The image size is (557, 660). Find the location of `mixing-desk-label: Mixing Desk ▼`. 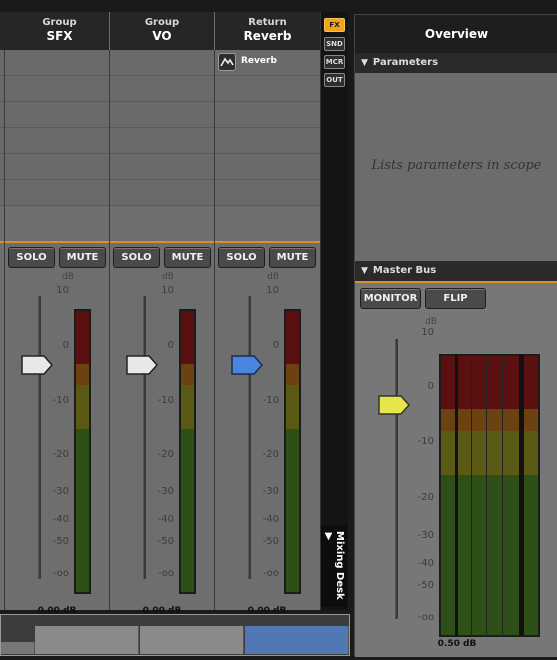

mixing-desk-label: Mixing Desk ▼ is located at coordinates (334, 565).